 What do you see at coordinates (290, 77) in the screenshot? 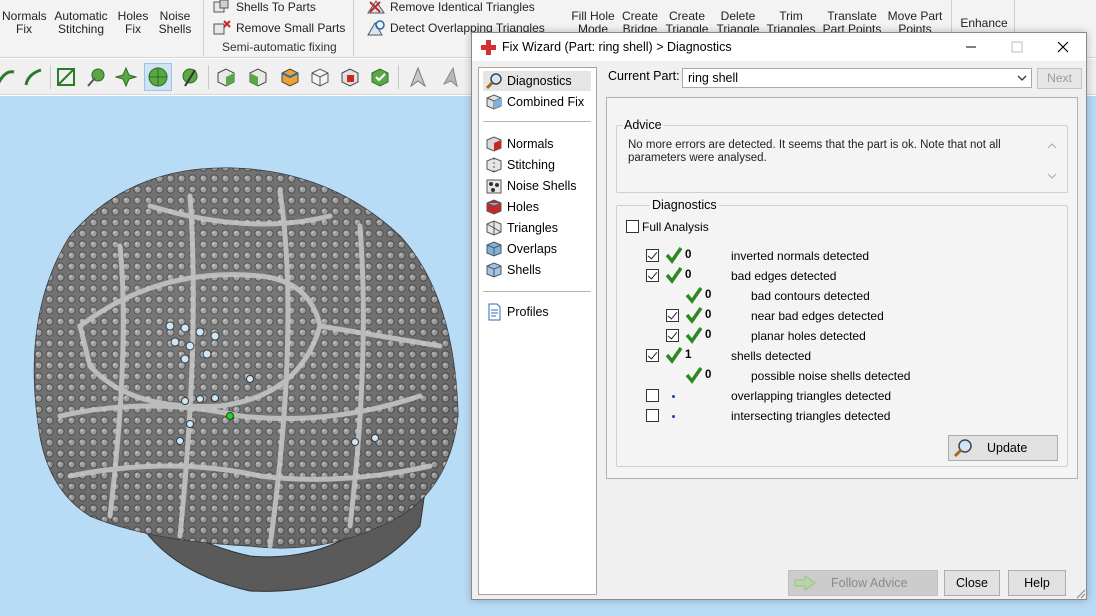
I see `cube-orange-icon` at bounding box center [290, 77].